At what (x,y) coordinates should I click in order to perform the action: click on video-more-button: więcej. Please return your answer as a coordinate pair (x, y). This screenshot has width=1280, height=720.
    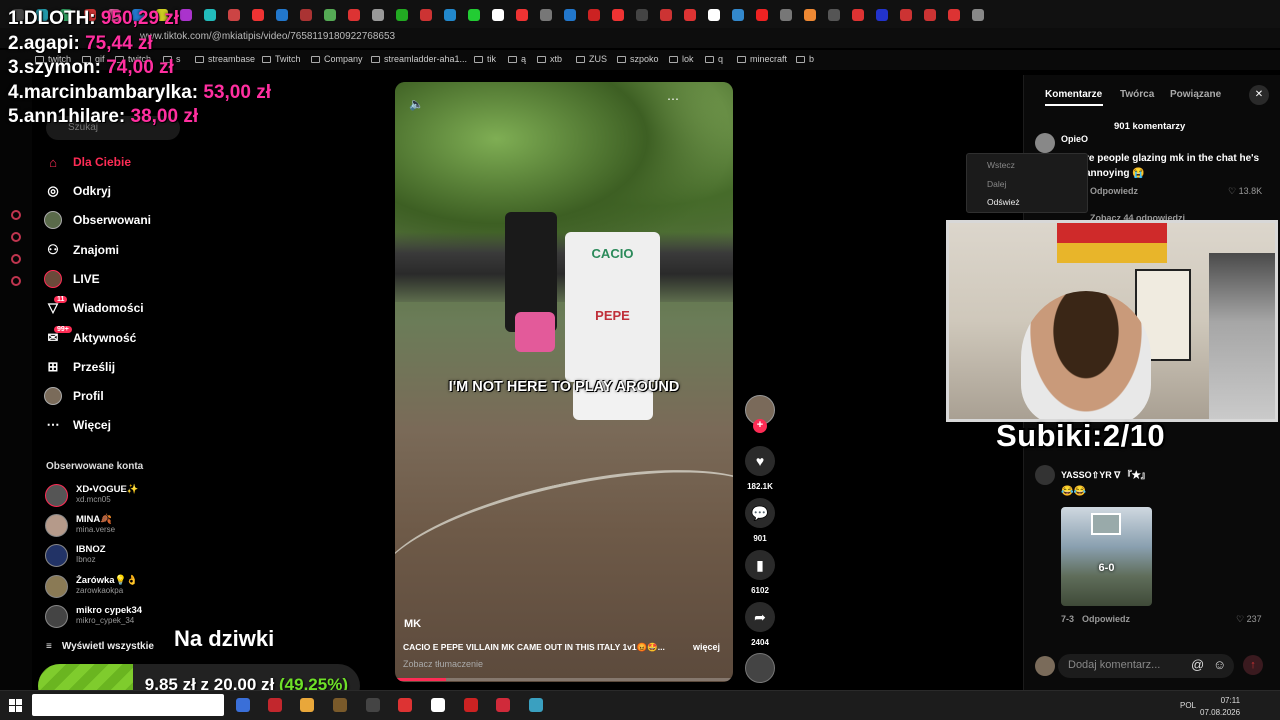
    Looking at the image, I should click on (706, 647).